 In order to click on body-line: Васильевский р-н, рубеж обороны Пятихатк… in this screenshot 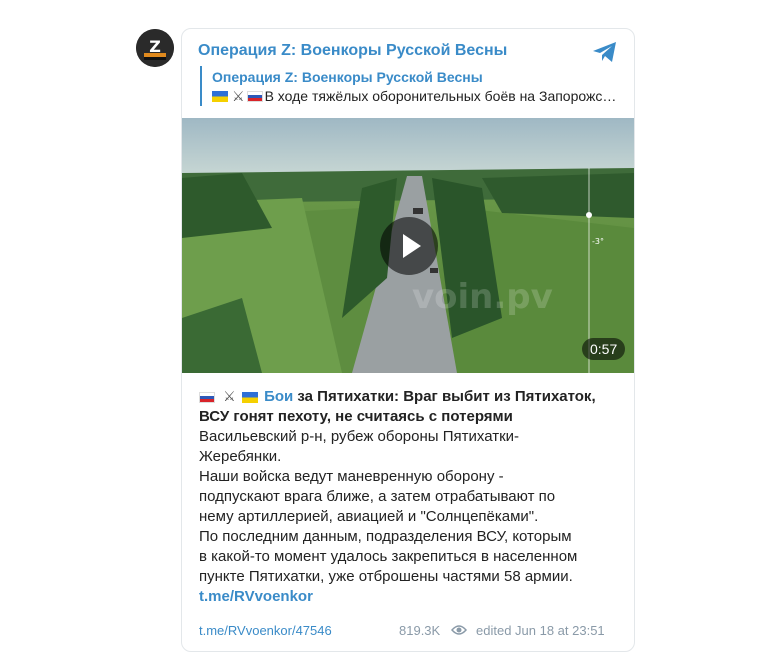, I will do `click(359, 436)`.